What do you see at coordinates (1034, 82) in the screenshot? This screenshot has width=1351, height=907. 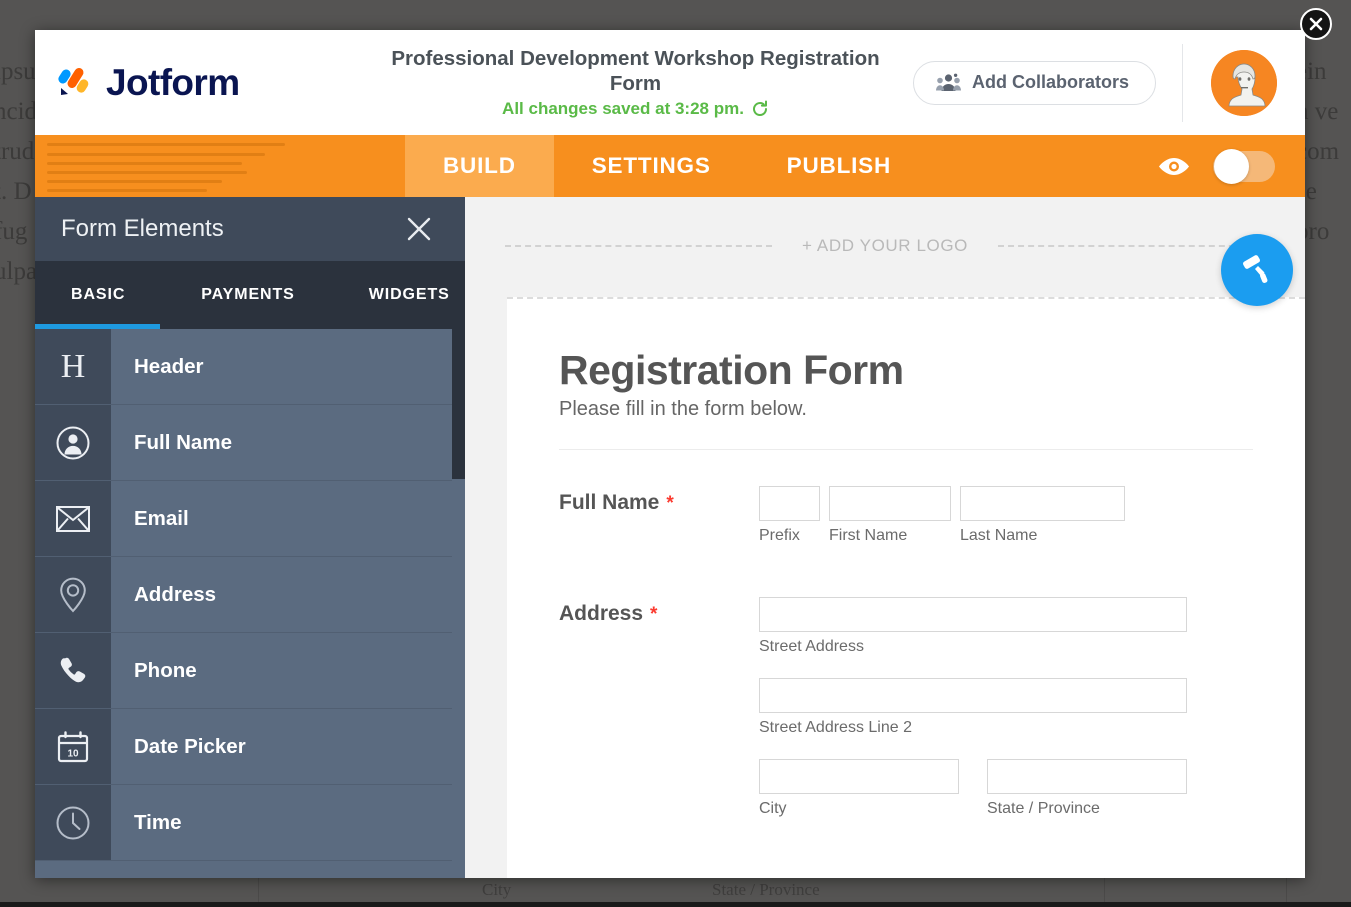 I see `add-collaborators-button: Add Collaborators` at bounding box center [1034, 82].